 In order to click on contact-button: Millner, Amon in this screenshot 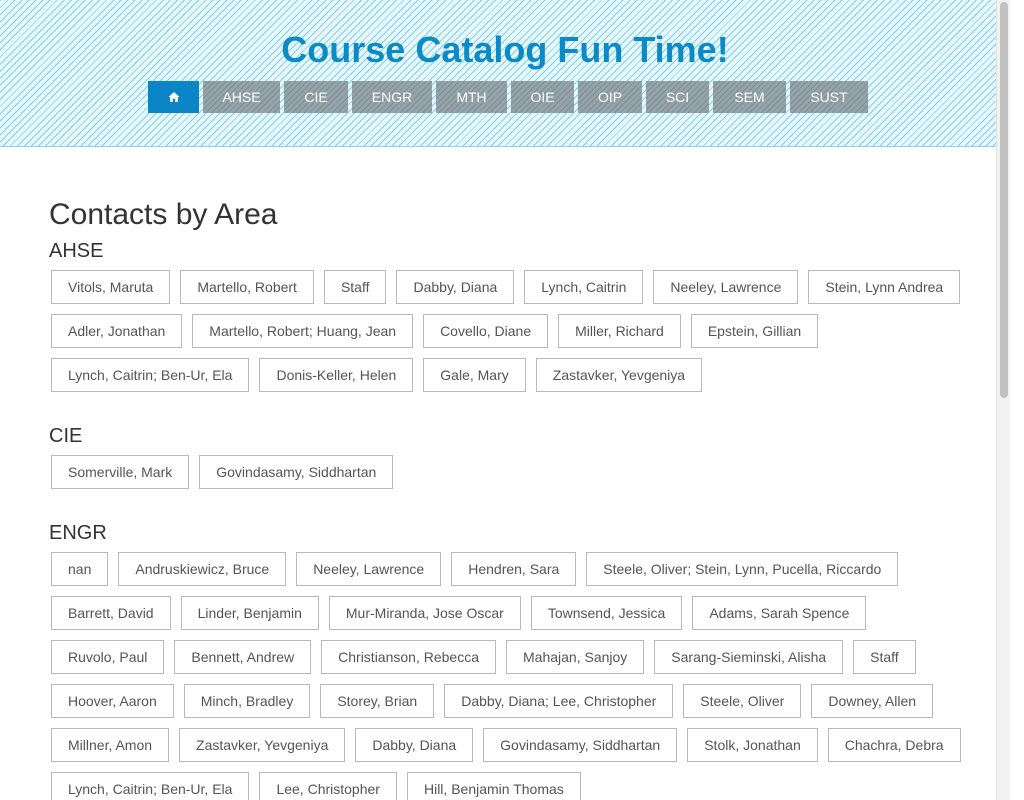, I will do `click(110, 745)`.